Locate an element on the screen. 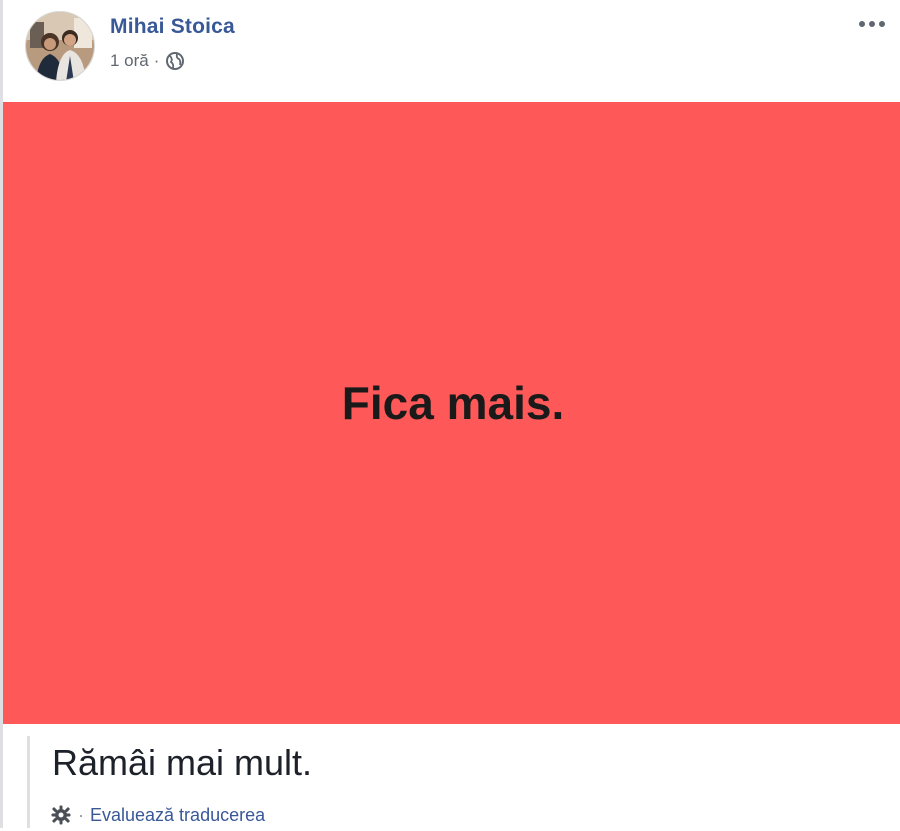 The image size is (900, 831). gear-icon is located at coordinates (61, 815).